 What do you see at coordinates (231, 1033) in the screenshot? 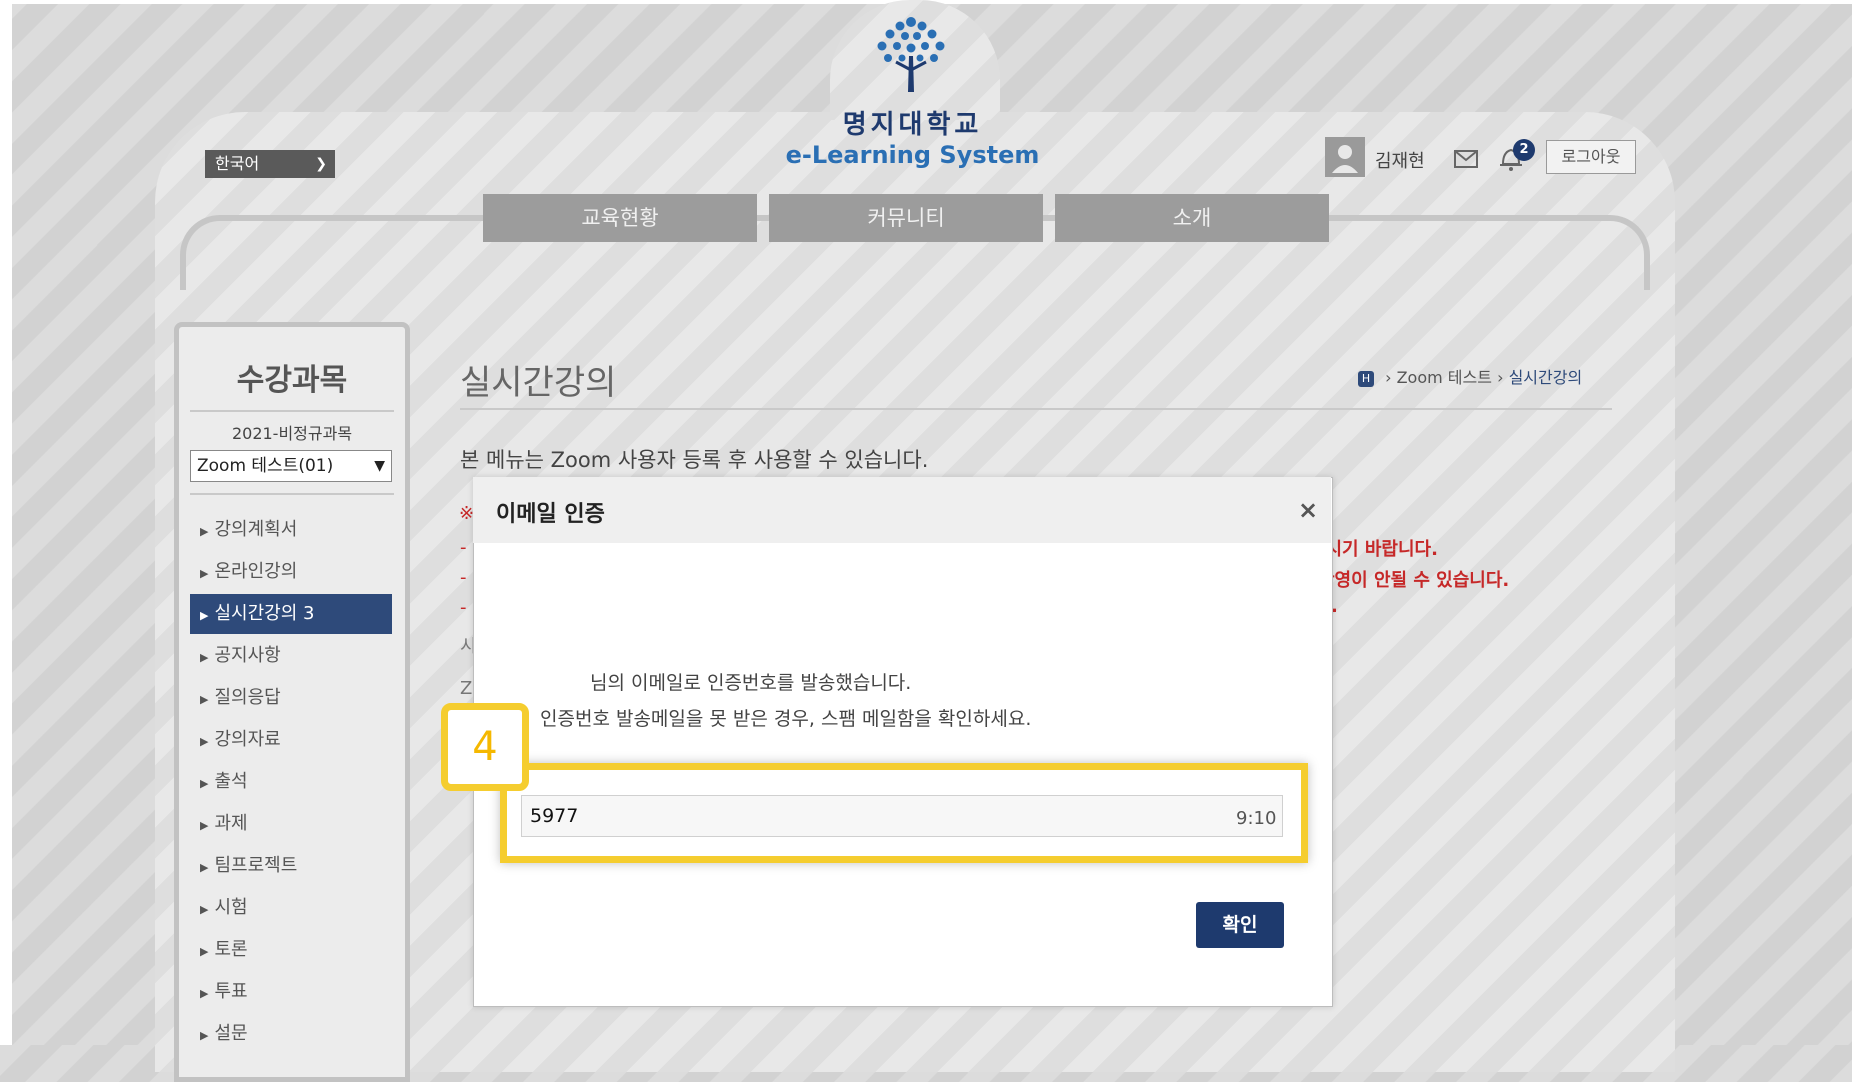
I see `sidebar-item-label: 설문` at bounding box center [231, 1033].